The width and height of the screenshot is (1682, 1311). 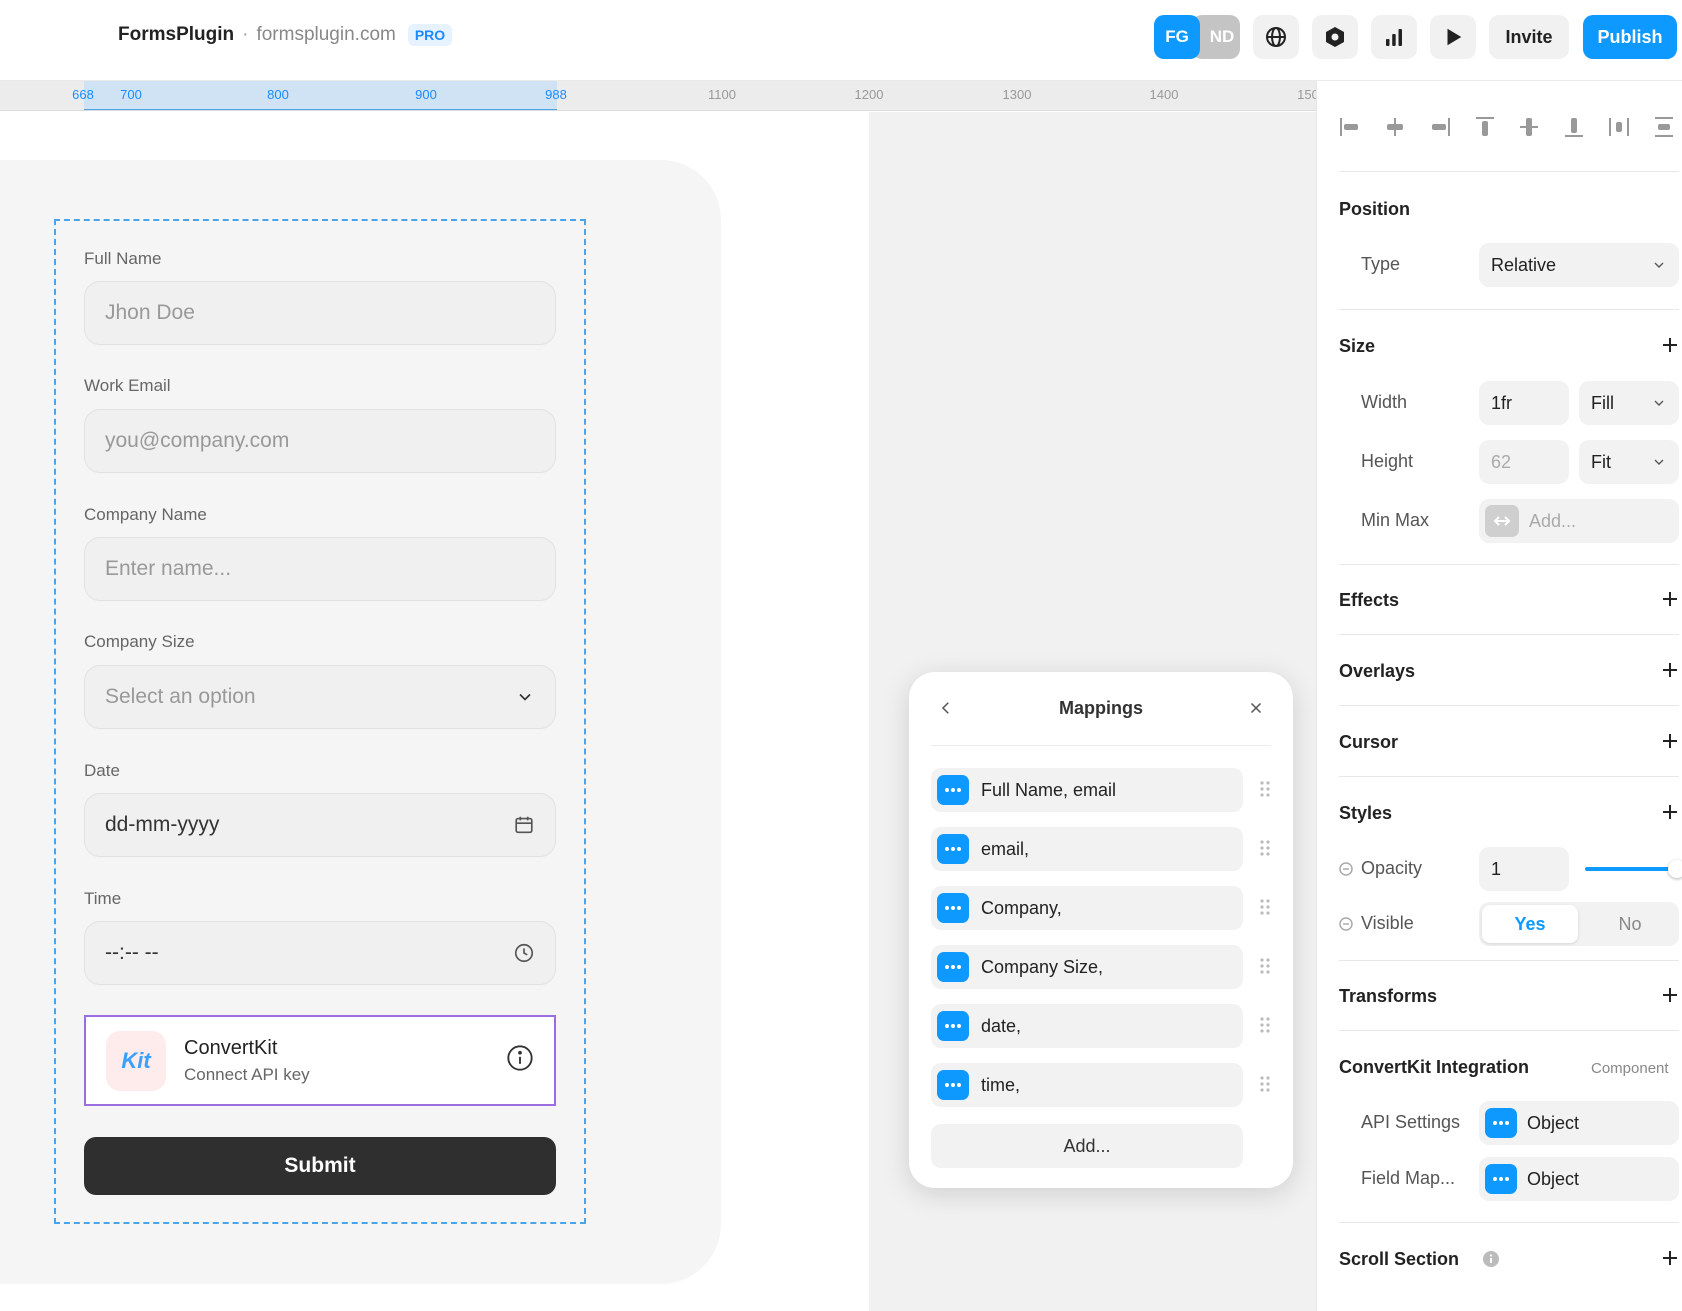 What do you see at coordinates (1395, 127) in the screenshot?
I see `align-center-h-icon` at bounding box center [1395, 127].